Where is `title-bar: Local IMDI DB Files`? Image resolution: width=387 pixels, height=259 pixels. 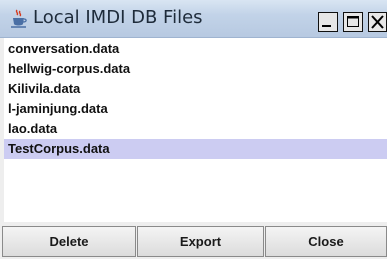
title-bar: Local IMDI DB Files is located at coordinates (193, 19).